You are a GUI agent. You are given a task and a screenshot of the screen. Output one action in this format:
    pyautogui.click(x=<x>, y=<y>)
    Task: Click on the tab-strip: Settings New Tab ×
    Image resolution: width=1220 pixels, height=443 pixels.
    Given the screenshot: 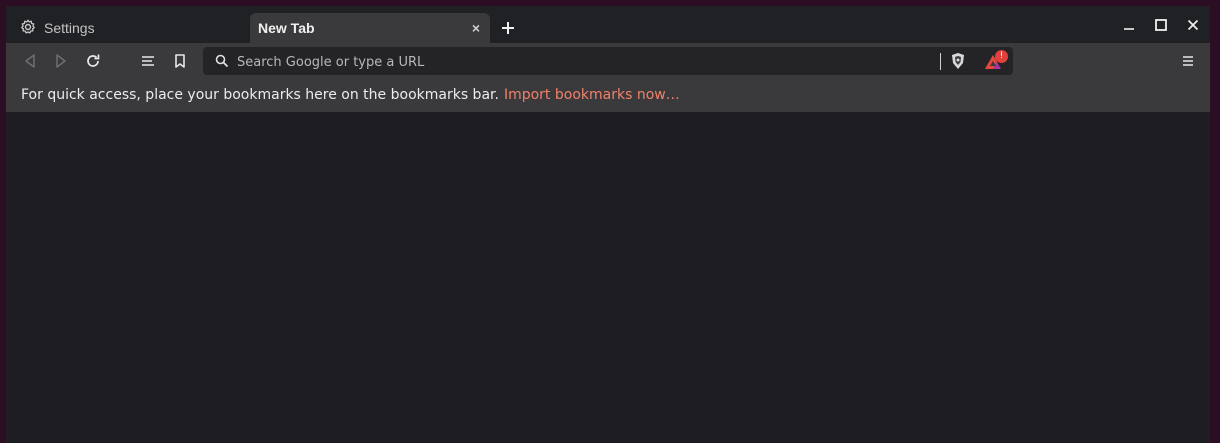 What is the action you would take?
    pyautogui.click(x=608, y=24)
    